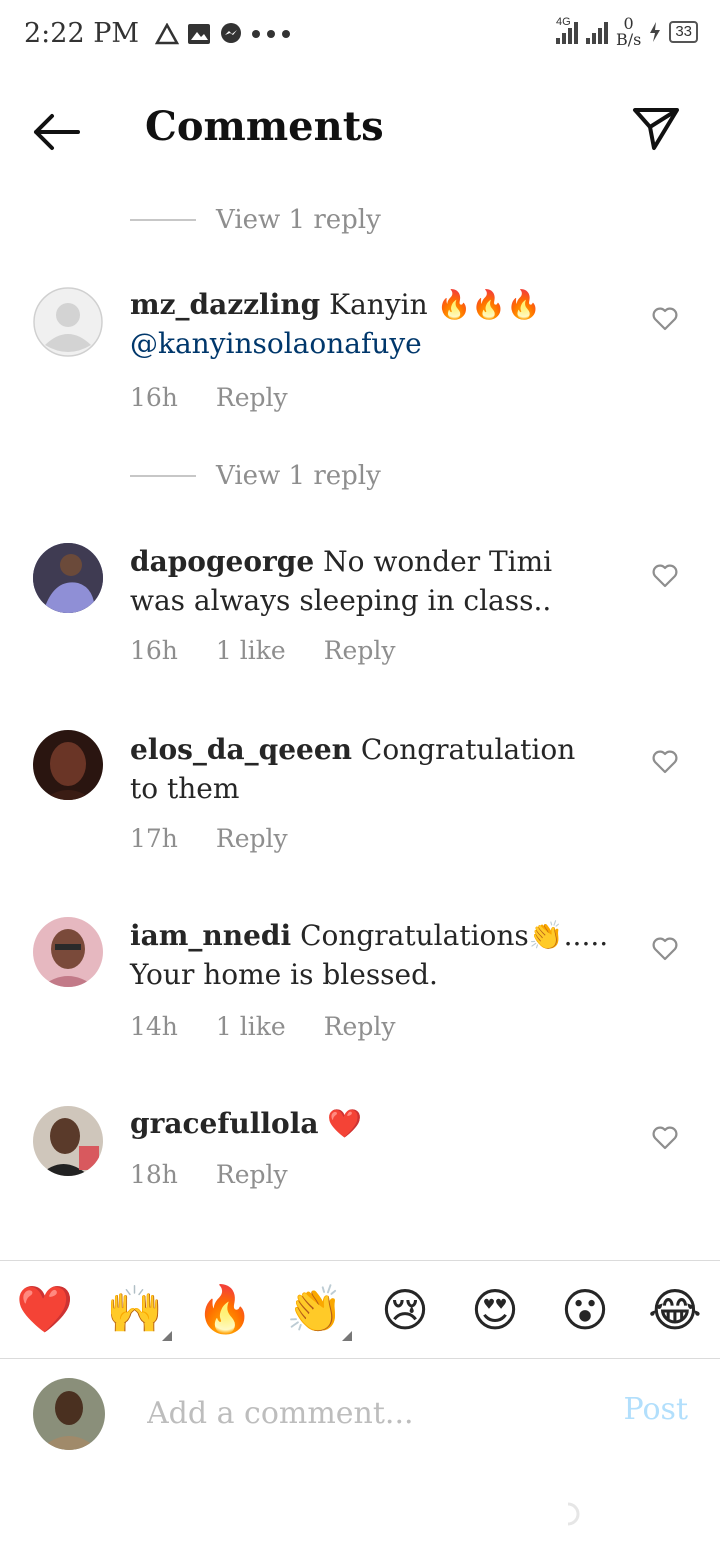 The width and height of the screenshot is (720, 1560). Describe the element at coordinates (209, 838) in the screenshot. I see `comment-meta: 17h Reply` at that location.